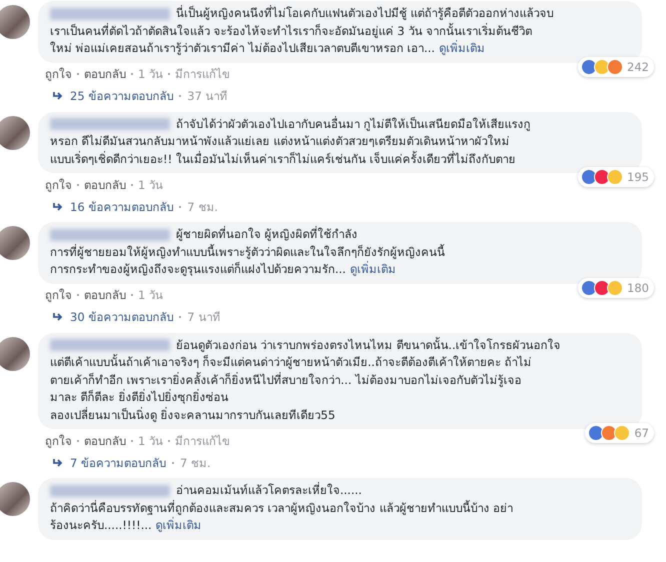  What do you see at coordinates (291, 362) in the screenshot?
I see `comment-text: แต่ตีเค้าแบบนั้นถ้าเค้าเอาจริงๆ ก็จะมีแต่คนด่าว่าผู้ชายหน้าตัวเมีย..ถ้าจะตีต้องตีเค้าให้ตายคะ ถ้าไม่` at bounding box center [291, 362].